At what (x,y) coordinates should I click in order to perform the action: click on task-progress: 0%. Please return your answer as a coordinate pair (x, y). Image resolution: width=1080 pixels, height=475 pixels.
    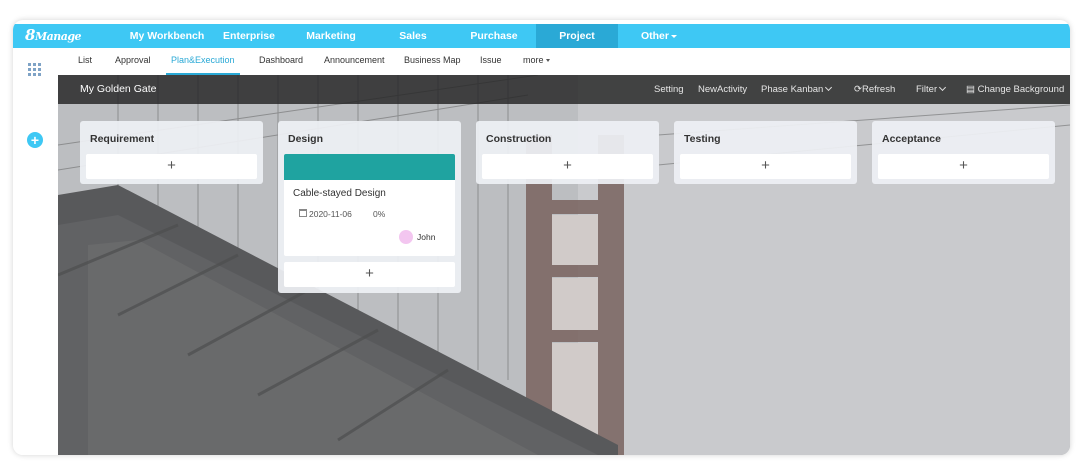
    Looking at the image, I should click on (379, 214).